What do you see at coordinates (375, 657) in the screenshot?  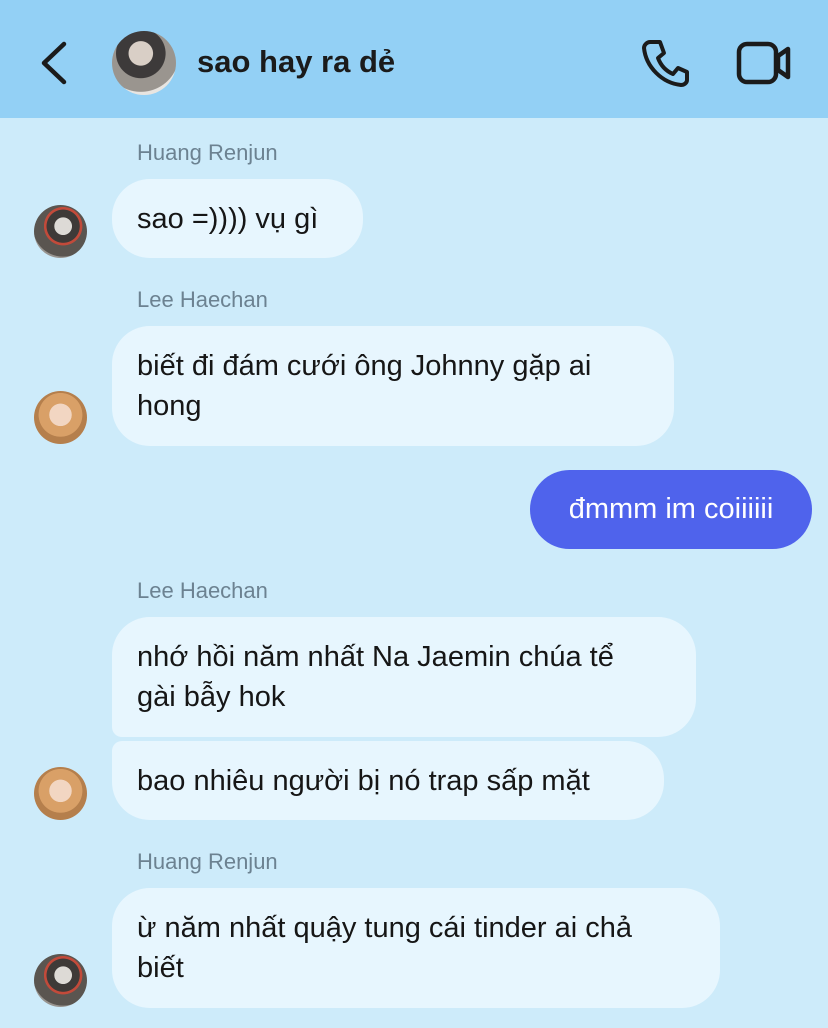 I see `message-text: nhớ hồi năm nhất Na Jaemin chúa tể` at bounding box center [375, 657].